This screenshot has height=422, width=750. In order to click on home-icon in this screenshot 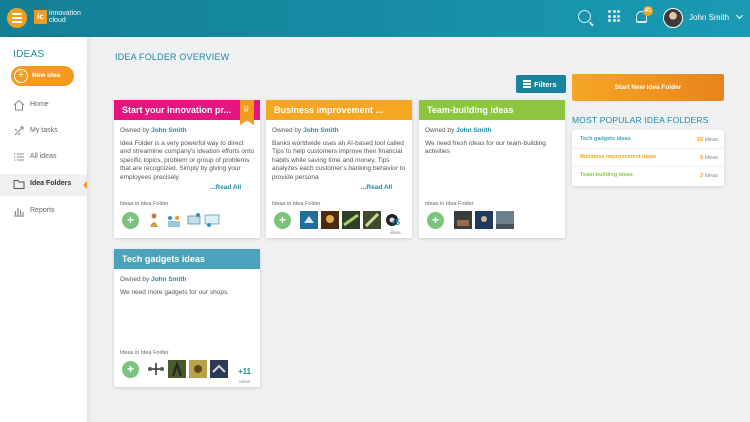, I will do `click(19, 105)`.